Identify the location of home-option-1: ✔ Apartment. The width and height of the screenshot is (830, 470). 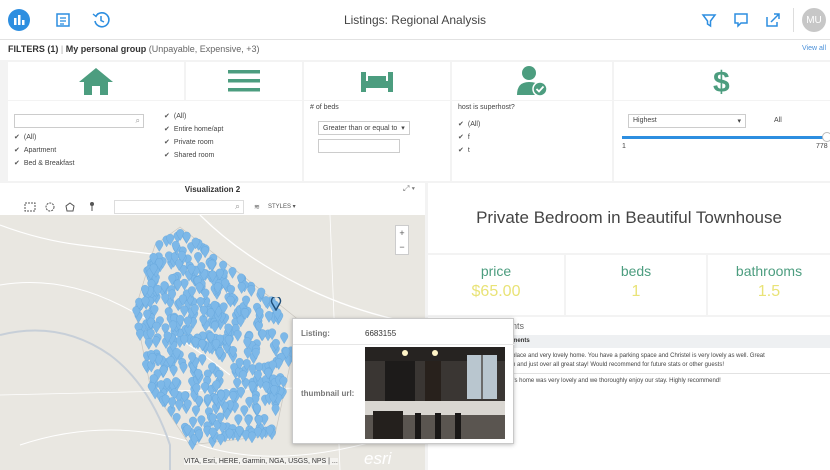
(83, 150).